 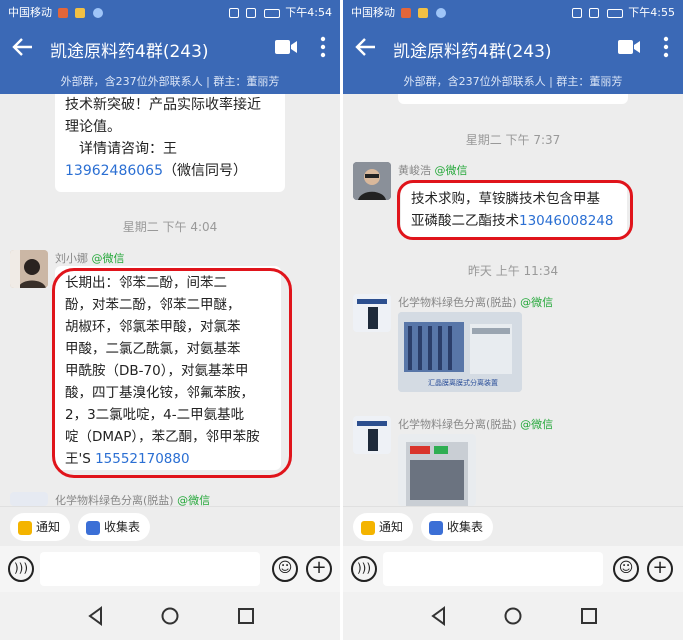 I want to click on sender-name: 黄峻浩 @微信, so click(x=433, y=170).